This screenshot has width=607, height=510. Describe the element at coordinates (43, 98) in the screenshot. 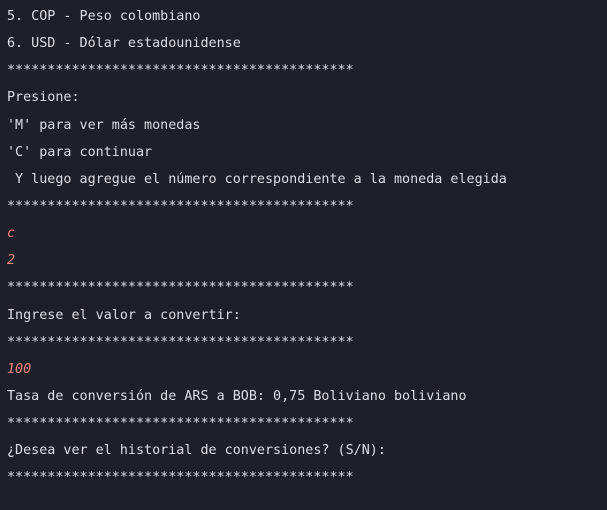

I see `console-line-prompt-header: Presione:` at that location.